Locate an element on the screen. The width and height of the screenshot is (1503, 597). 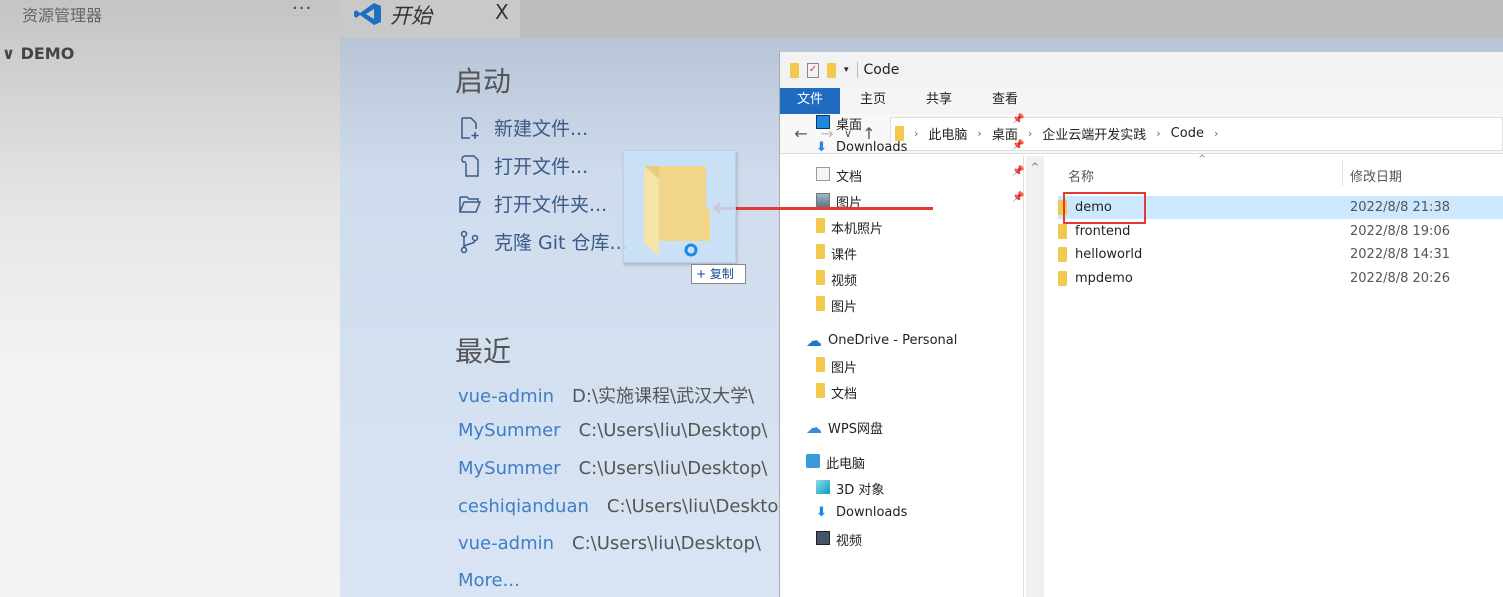
recent-item: vue-admin D:\实施课程\武汉大学\ is located at coordinates (619, 395).